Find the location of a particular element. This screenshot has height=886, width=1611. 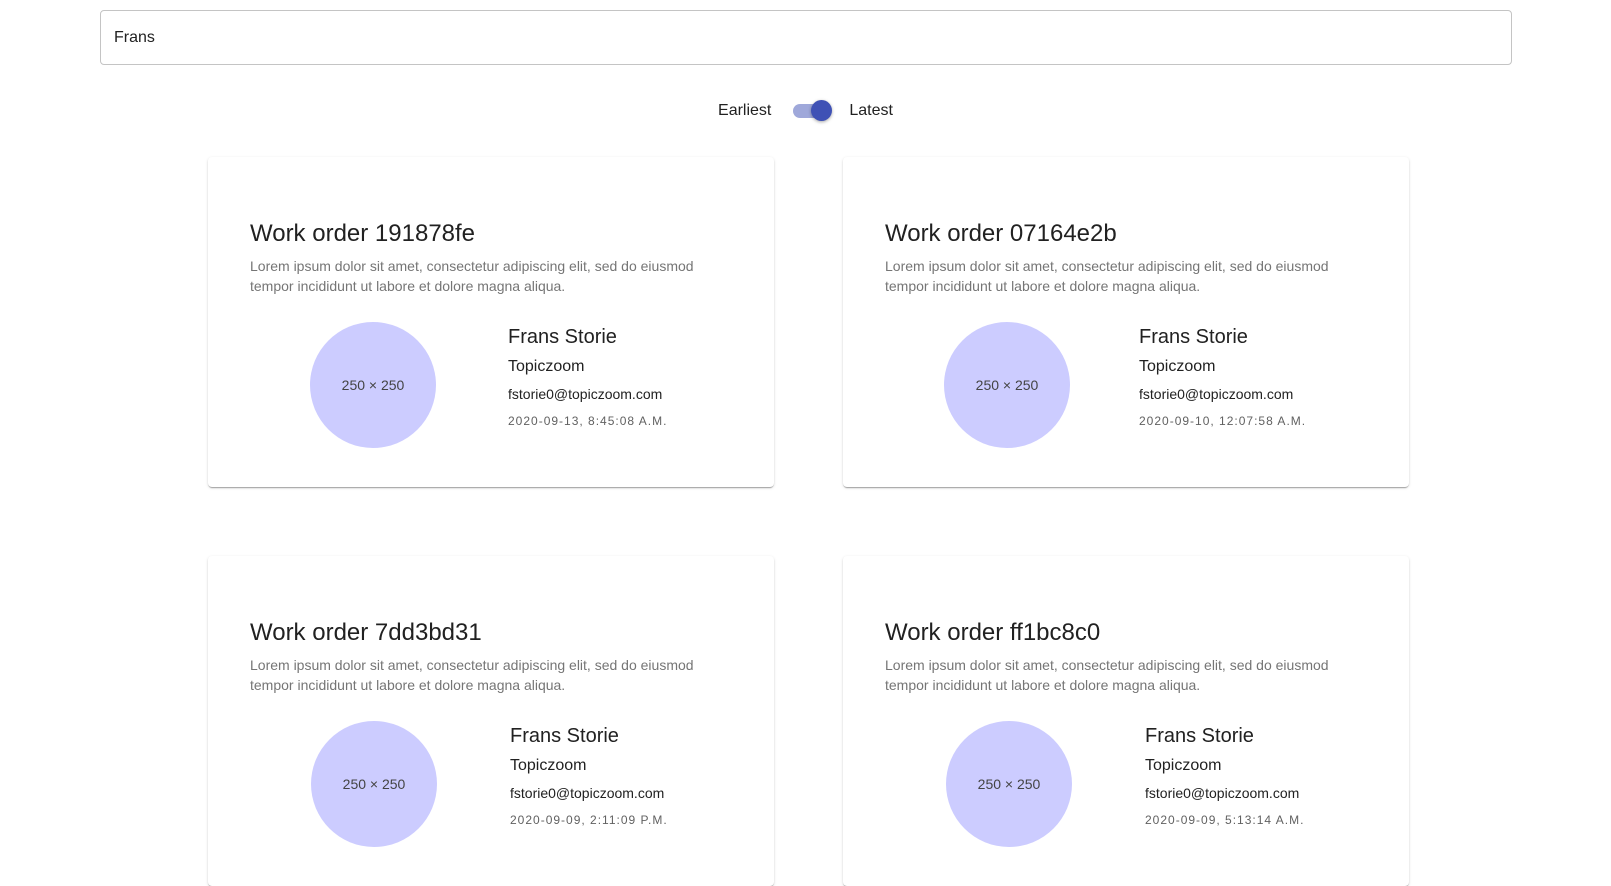

sort-earliest-label: Earliest is located at coordinates (745, 110).